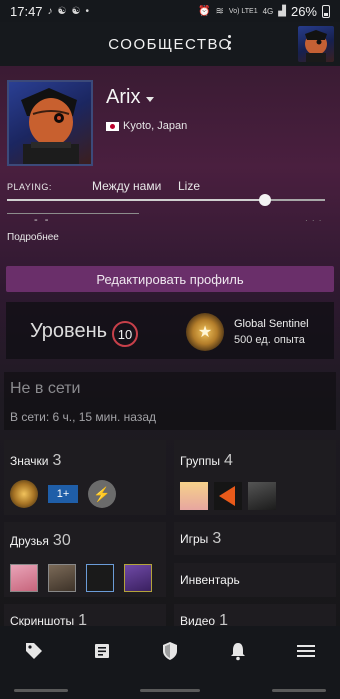  Describe the element at coordinates (61, 540) in the screenshot. I see `friends-count: 30` at that location.